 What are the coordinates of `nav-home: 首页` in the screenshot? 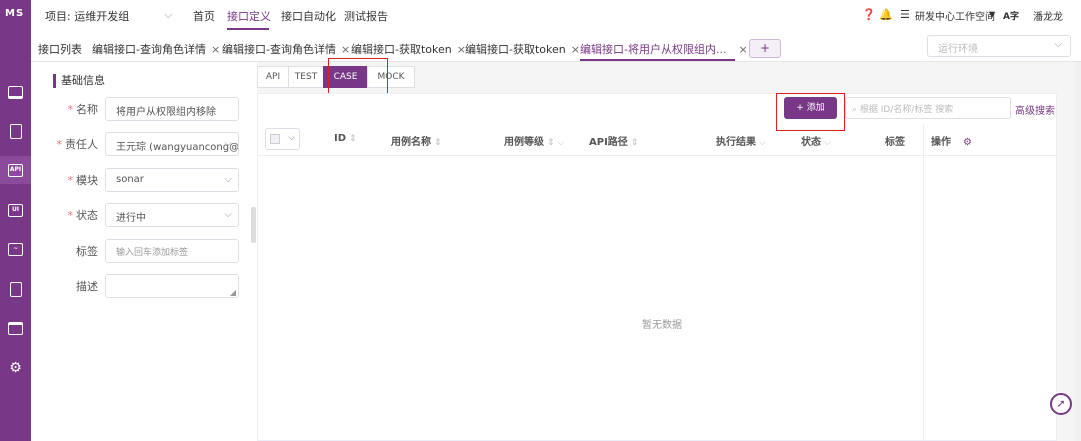 It's located at (204, 16).